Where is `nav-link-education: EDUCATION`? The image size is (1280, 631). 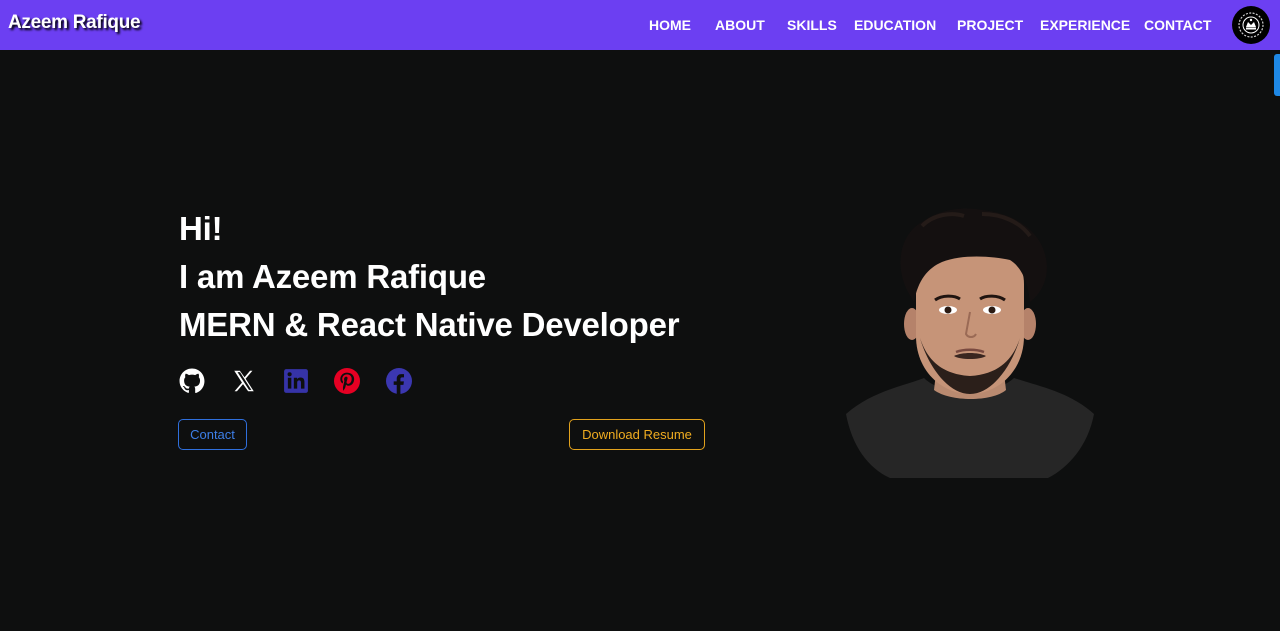 nav-link-education: EDUCATION is located at coordinates (895, 25).